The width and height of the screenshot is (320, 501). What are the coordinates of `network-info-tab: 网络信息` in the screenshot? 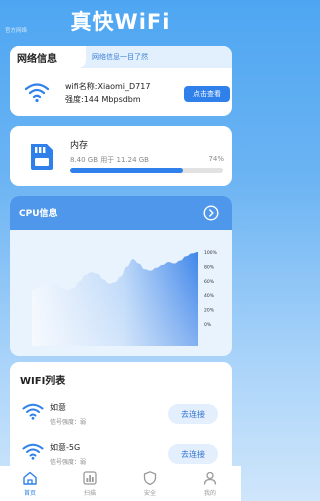 It's located at (48, 57).